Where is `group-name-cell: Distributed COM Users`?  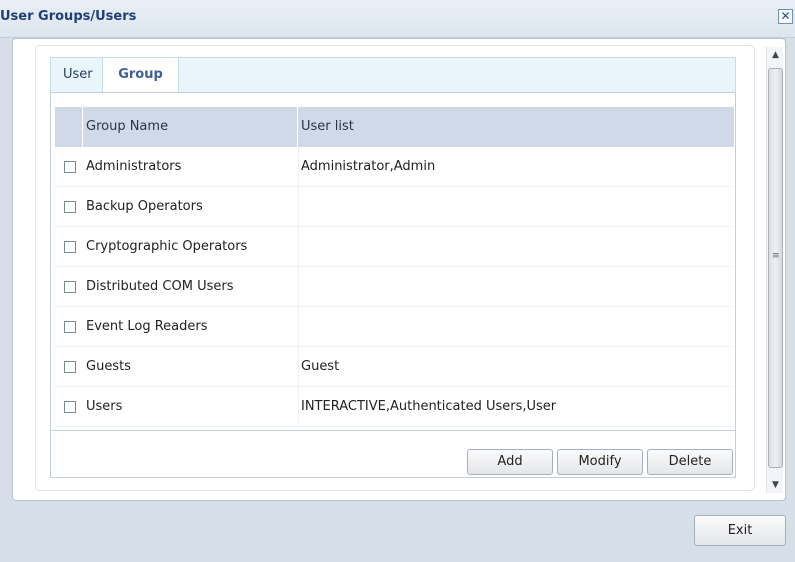 group-name-cell: Distributed COM Users is located at coordinates (160, 286).